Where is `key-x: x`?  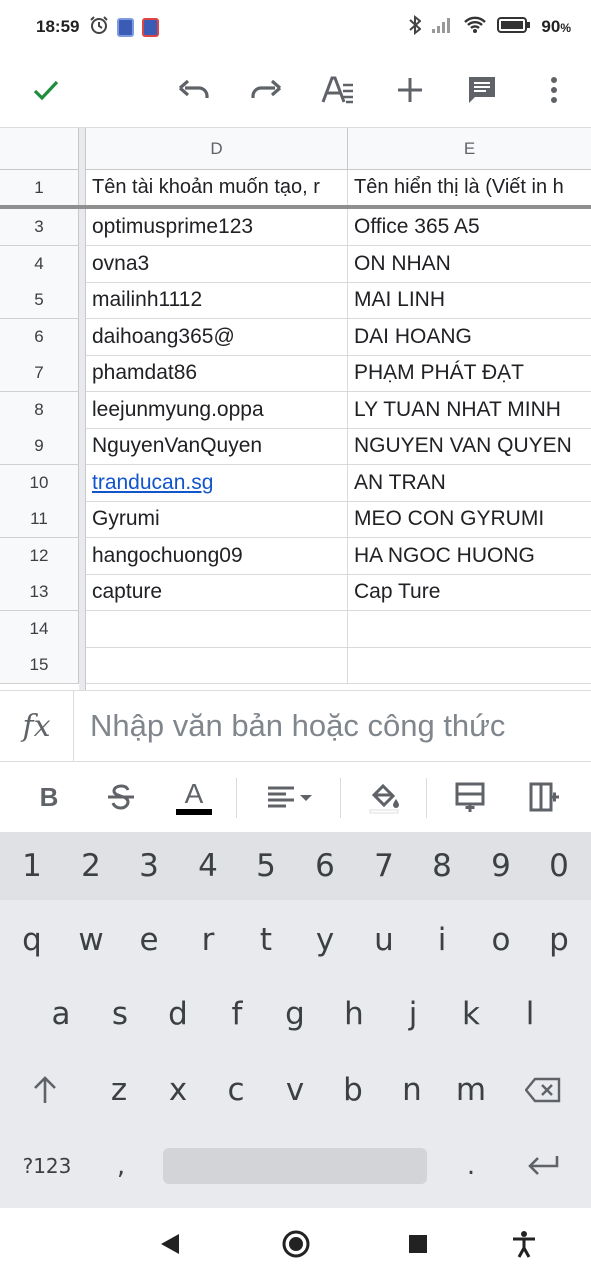 key-x: x is located at coordinates (178, 1090).